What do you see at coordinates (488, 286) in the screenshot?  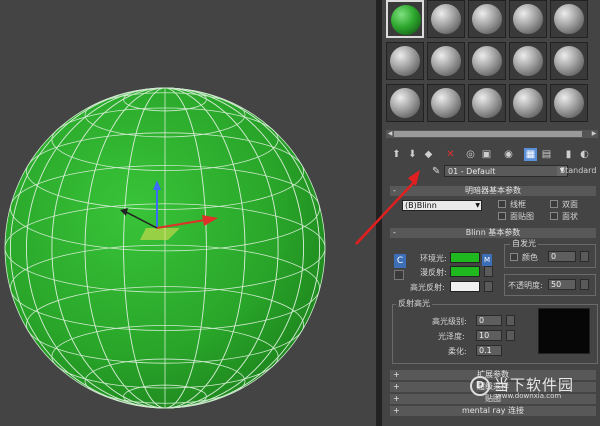 I see `specular-map-button` at bounding box center [488, 286].